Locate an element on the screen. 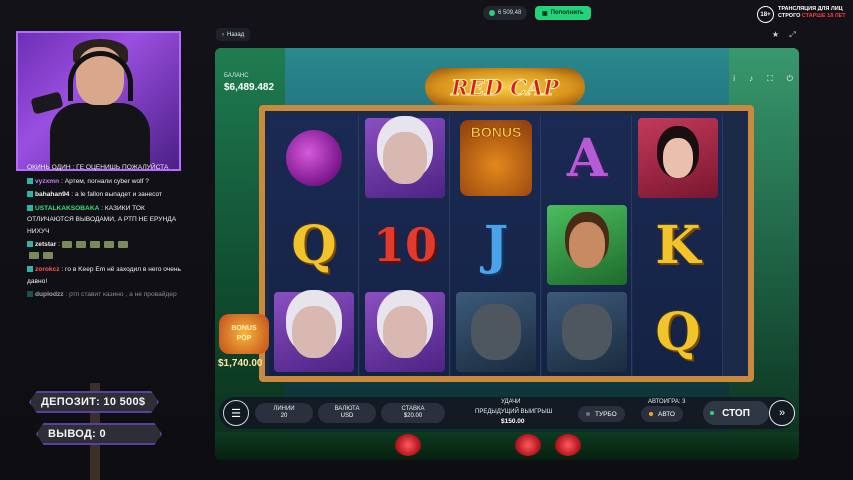 The width and height of the screenshot is (853, 480). chat-text: ОКИНЬ ОДИН : ГЕ ОЦЕНИШЬ ПОЖАЛУЙСТА is located at coordinates (98, 167).